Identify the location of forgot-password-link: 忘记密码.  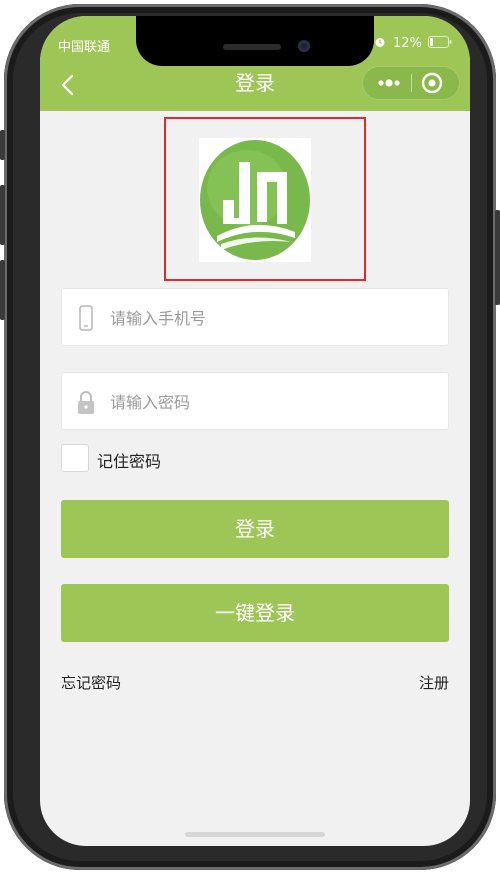
(91, 682).